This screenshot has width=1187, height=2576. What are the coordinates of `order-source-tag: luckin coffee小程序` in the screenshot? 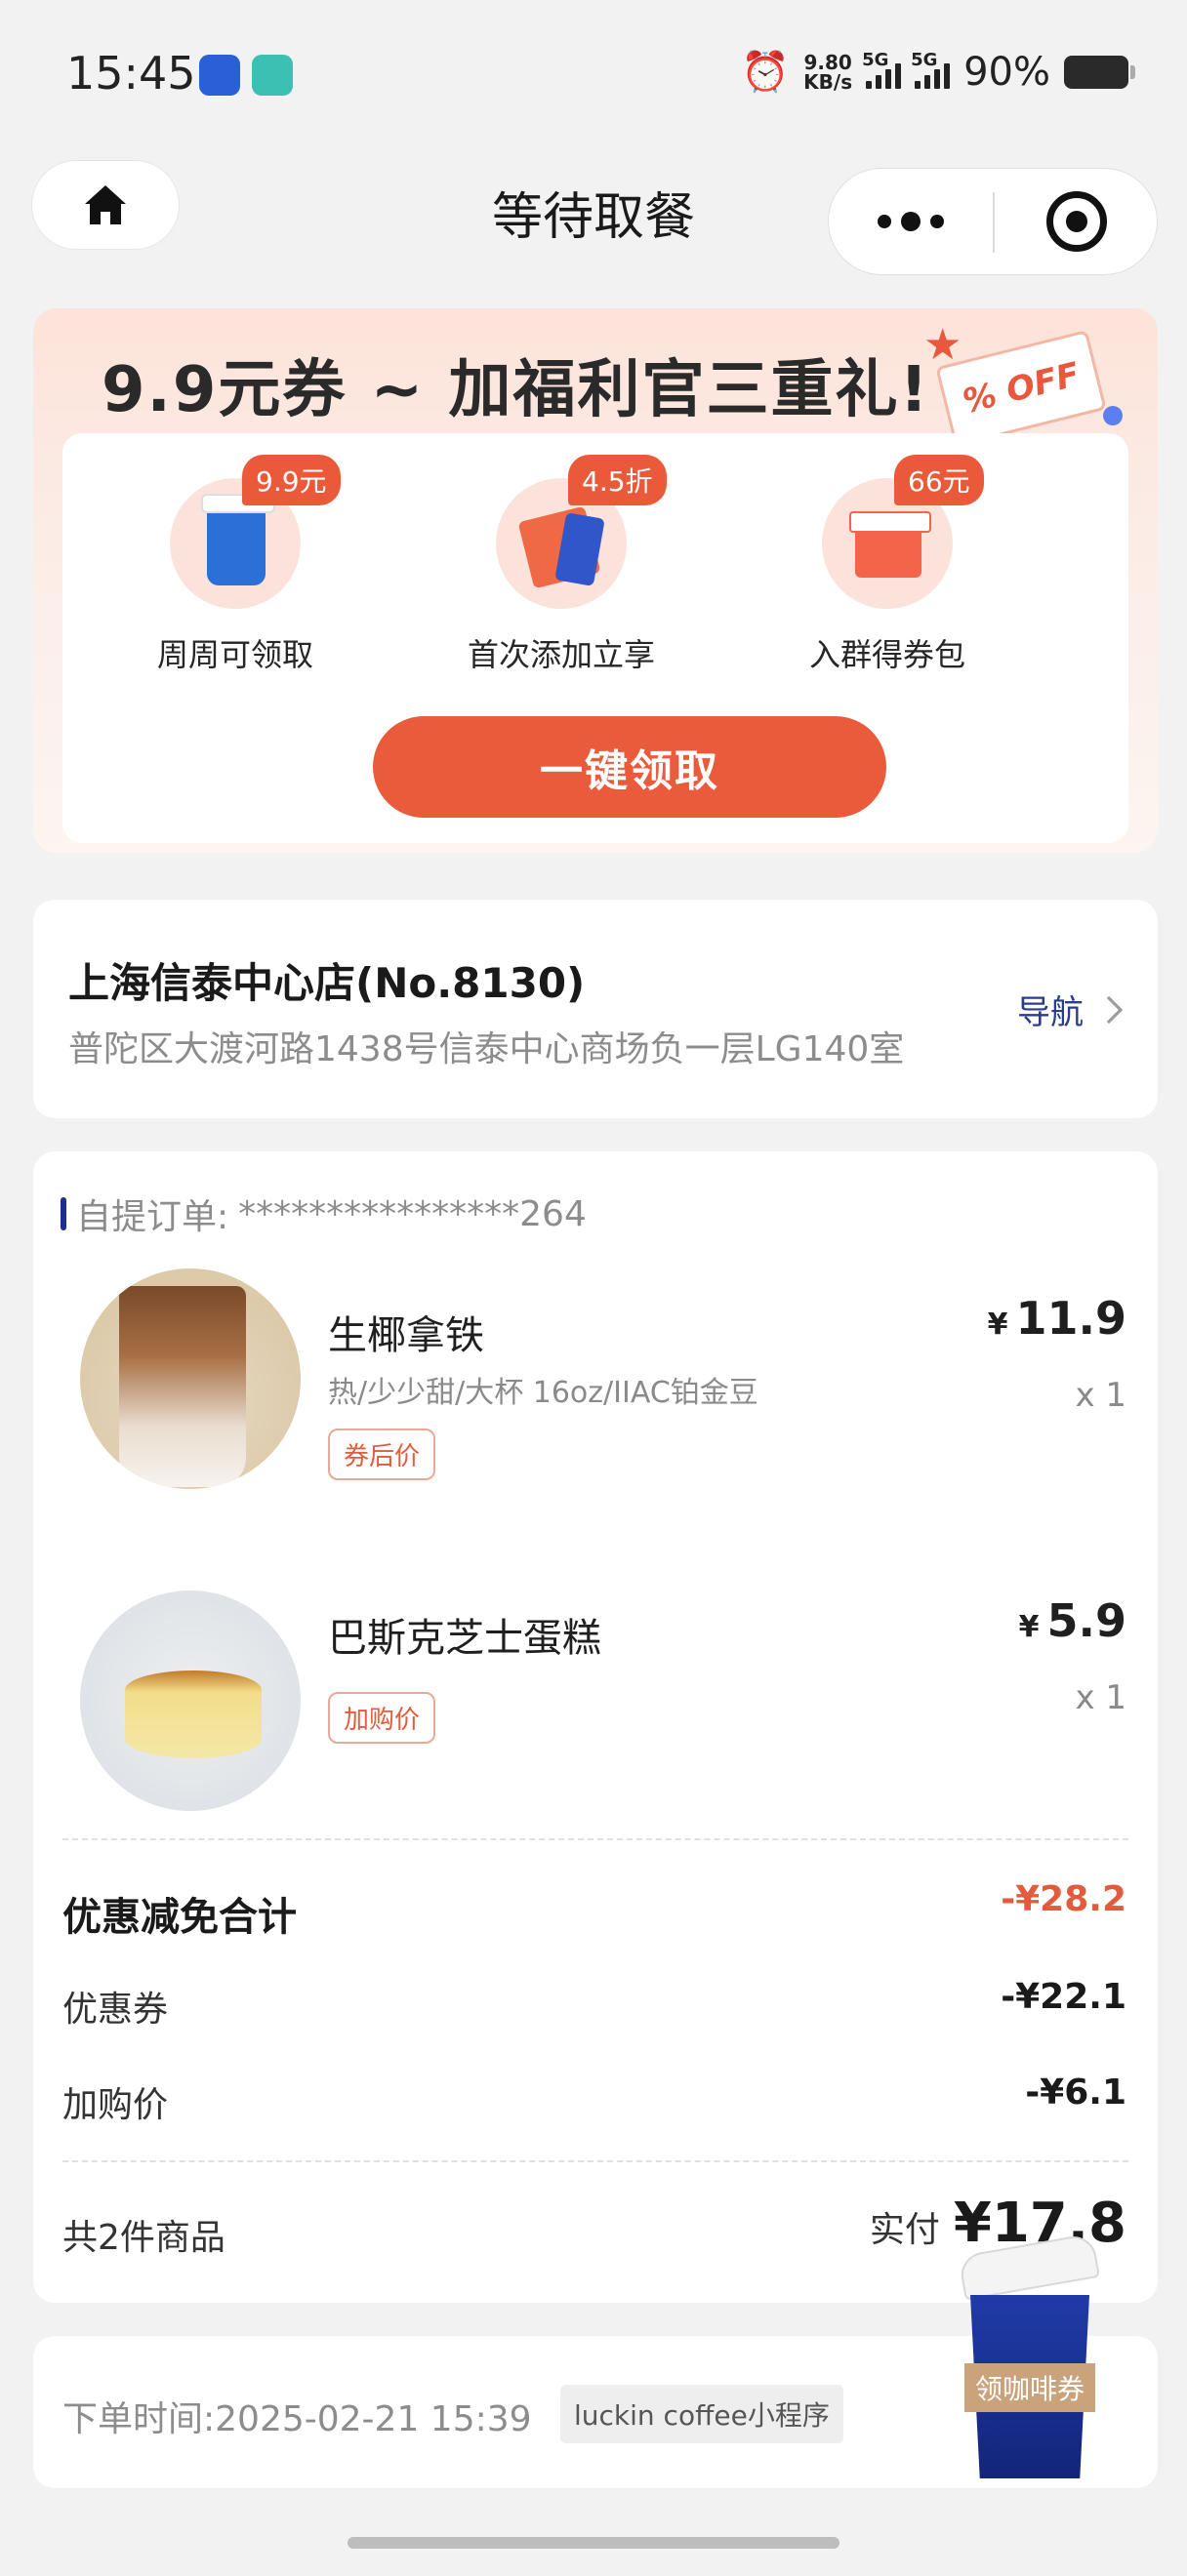 It's located at (701, 2414).